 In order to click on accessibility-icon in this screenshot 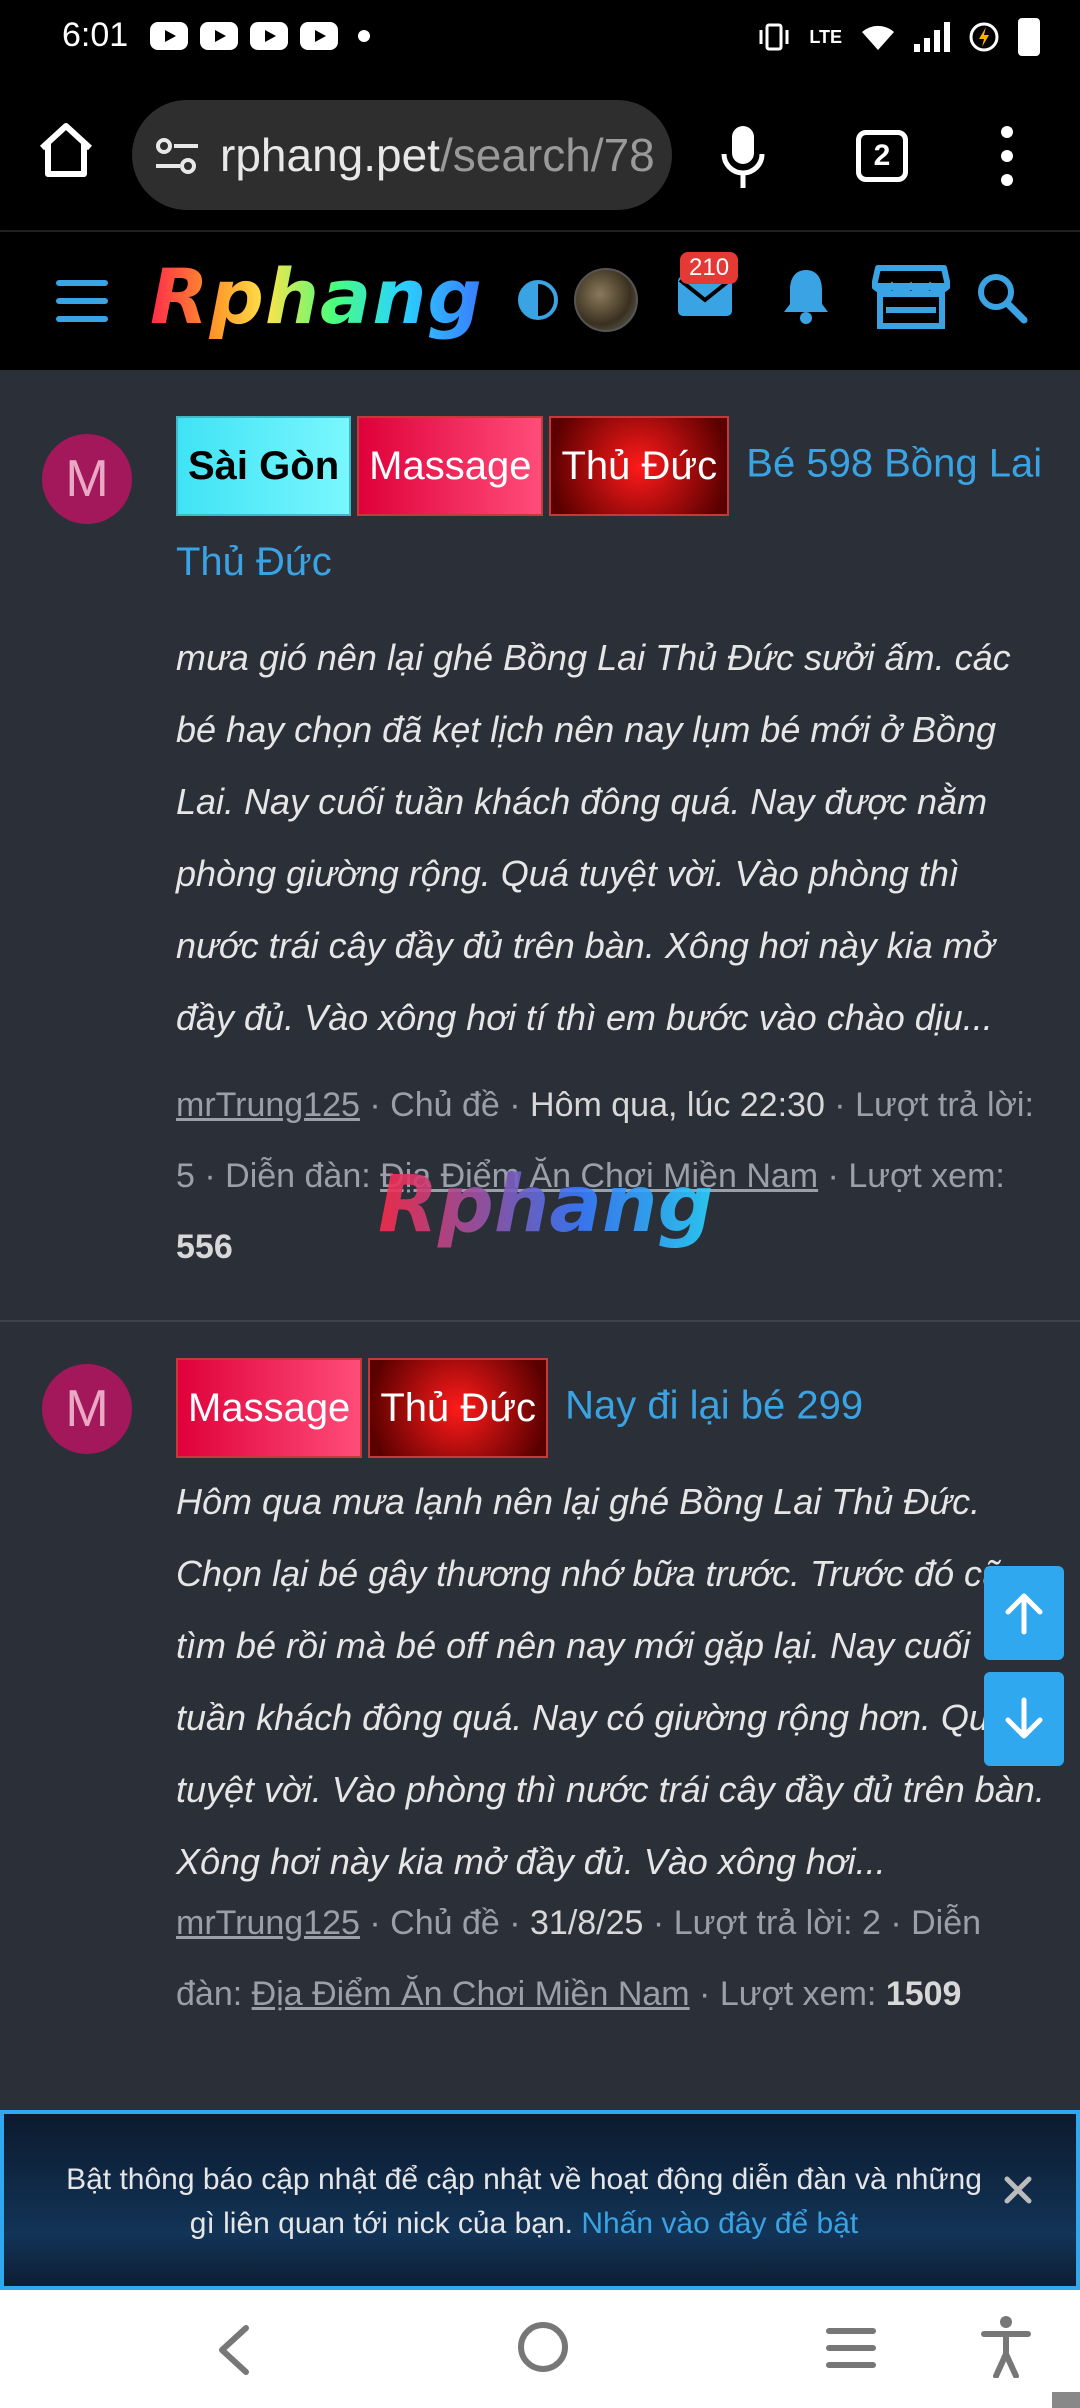, I will do `click(1006, 2346)`.